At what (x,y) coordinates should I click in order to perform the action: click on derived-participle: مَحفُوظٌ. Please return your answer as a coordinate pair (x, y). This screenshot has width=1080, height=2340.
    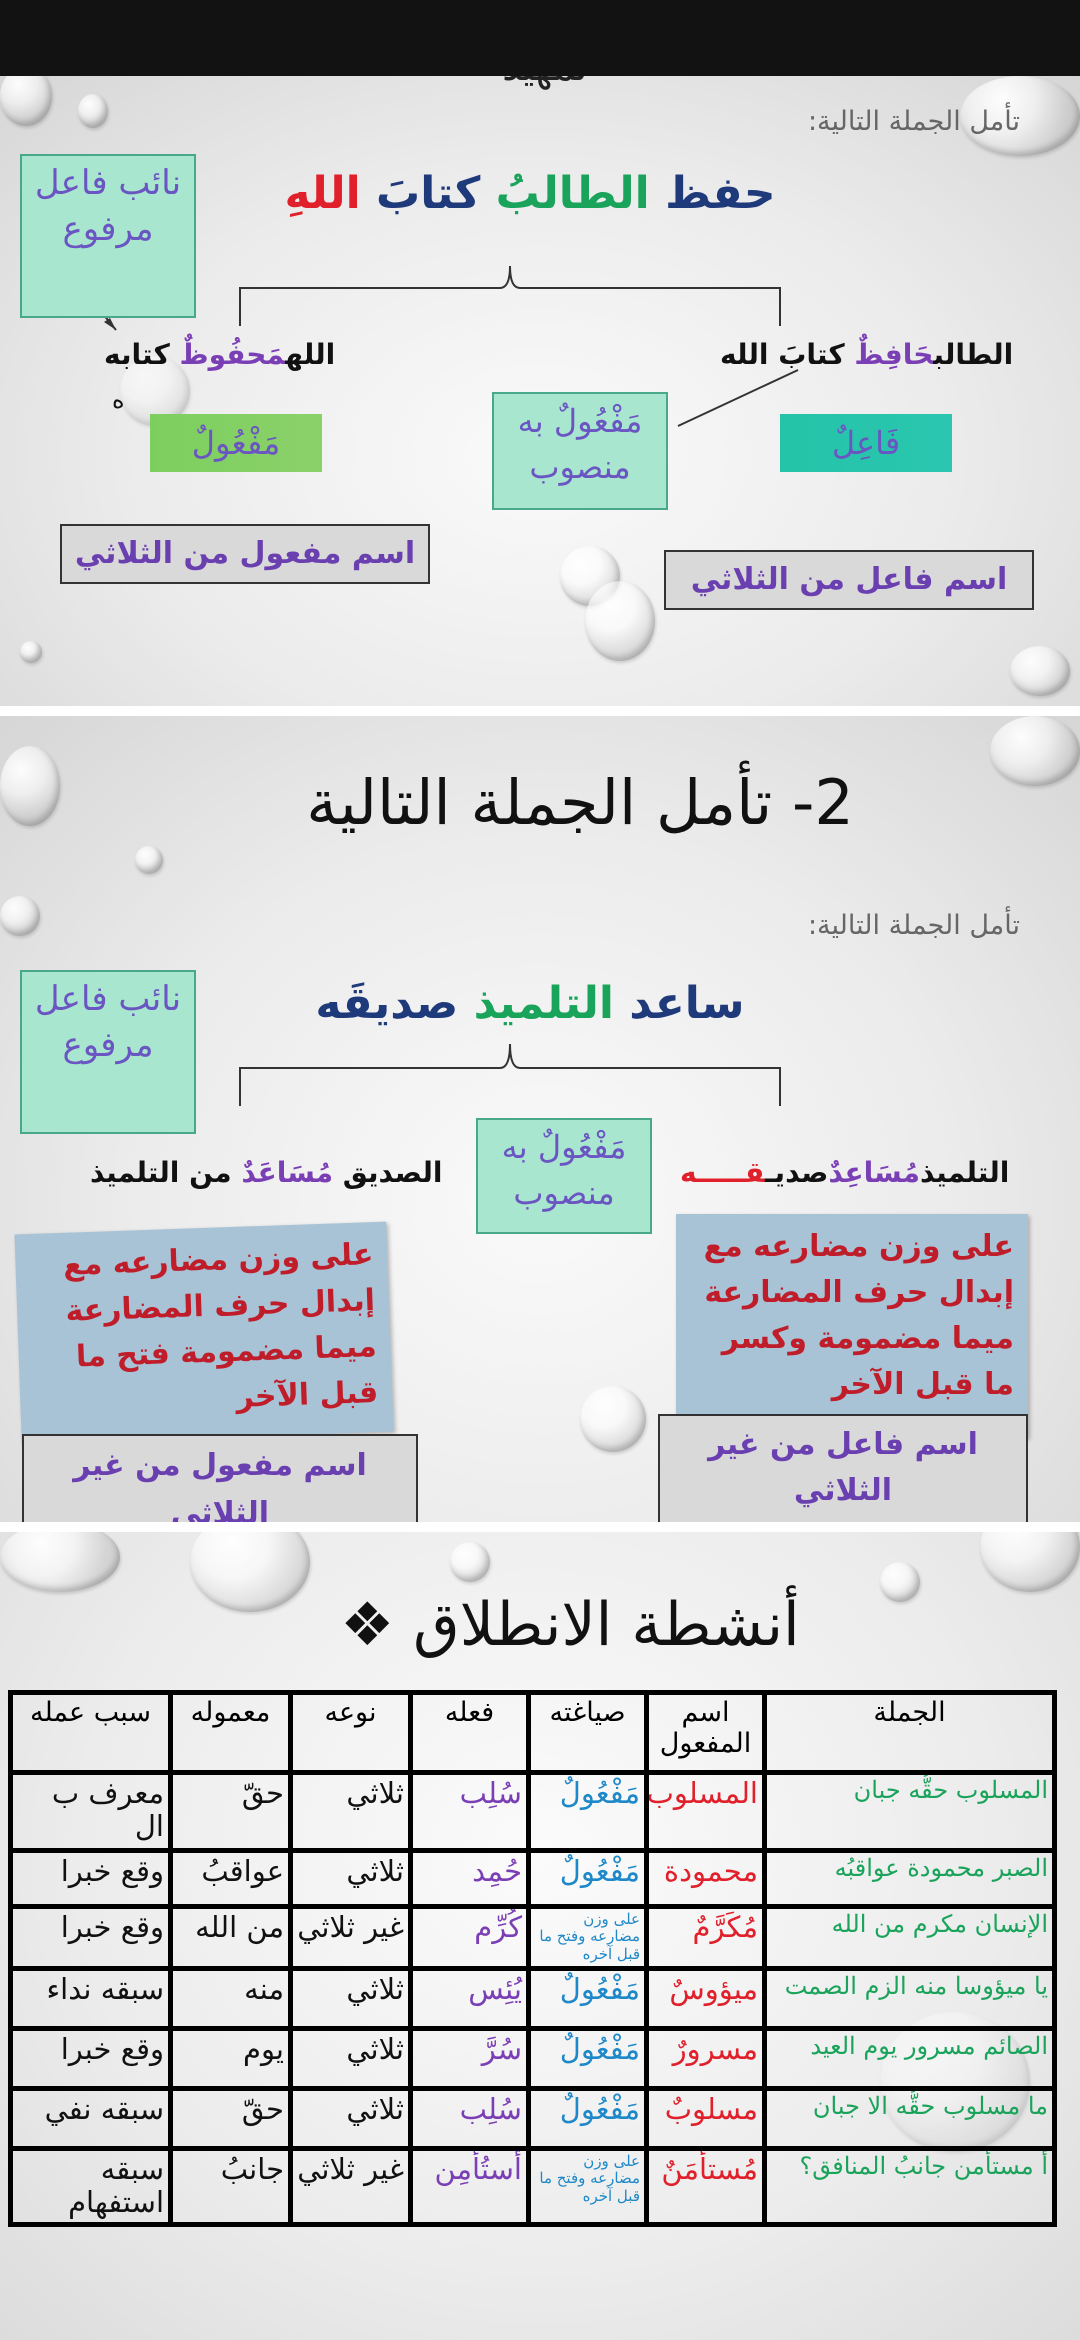
    Looking at the image, I should click on (232, 354).